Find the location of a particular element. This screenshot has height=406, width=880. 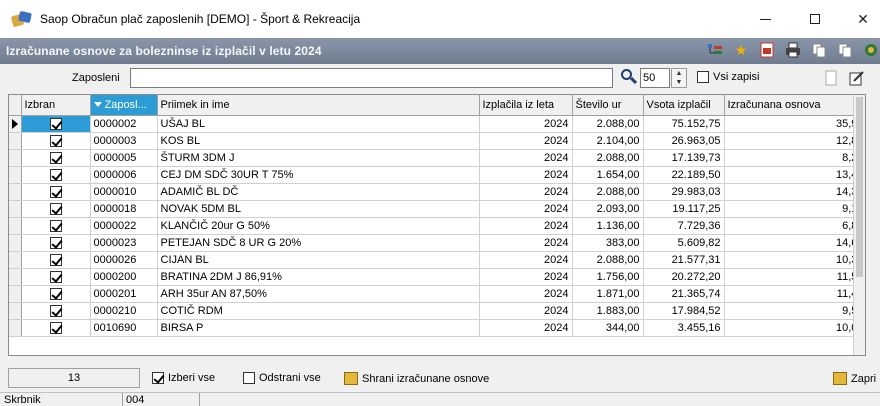

cell-name: COTIČ RDM is located at coordinates (318, 311).